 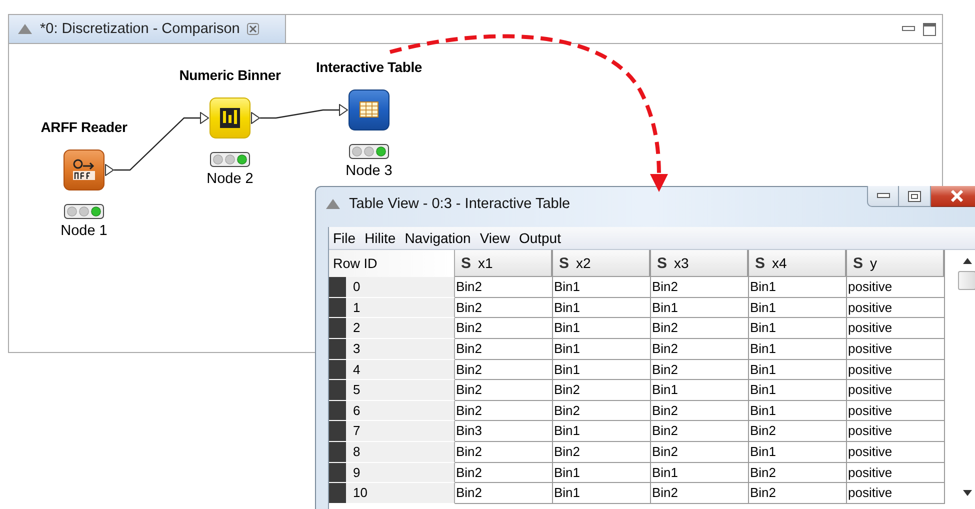 I want to click on binner-node-icon, so click(x=230, y=118).